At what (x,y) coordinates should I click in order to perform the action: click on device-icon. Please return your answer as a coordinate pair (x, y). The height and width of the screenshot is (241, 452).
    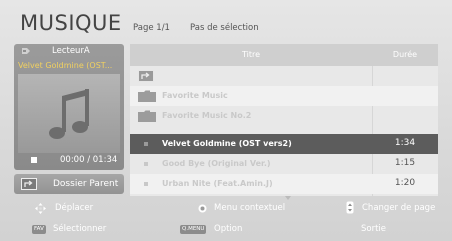
    Looking at the image, I should click on (26, 51).